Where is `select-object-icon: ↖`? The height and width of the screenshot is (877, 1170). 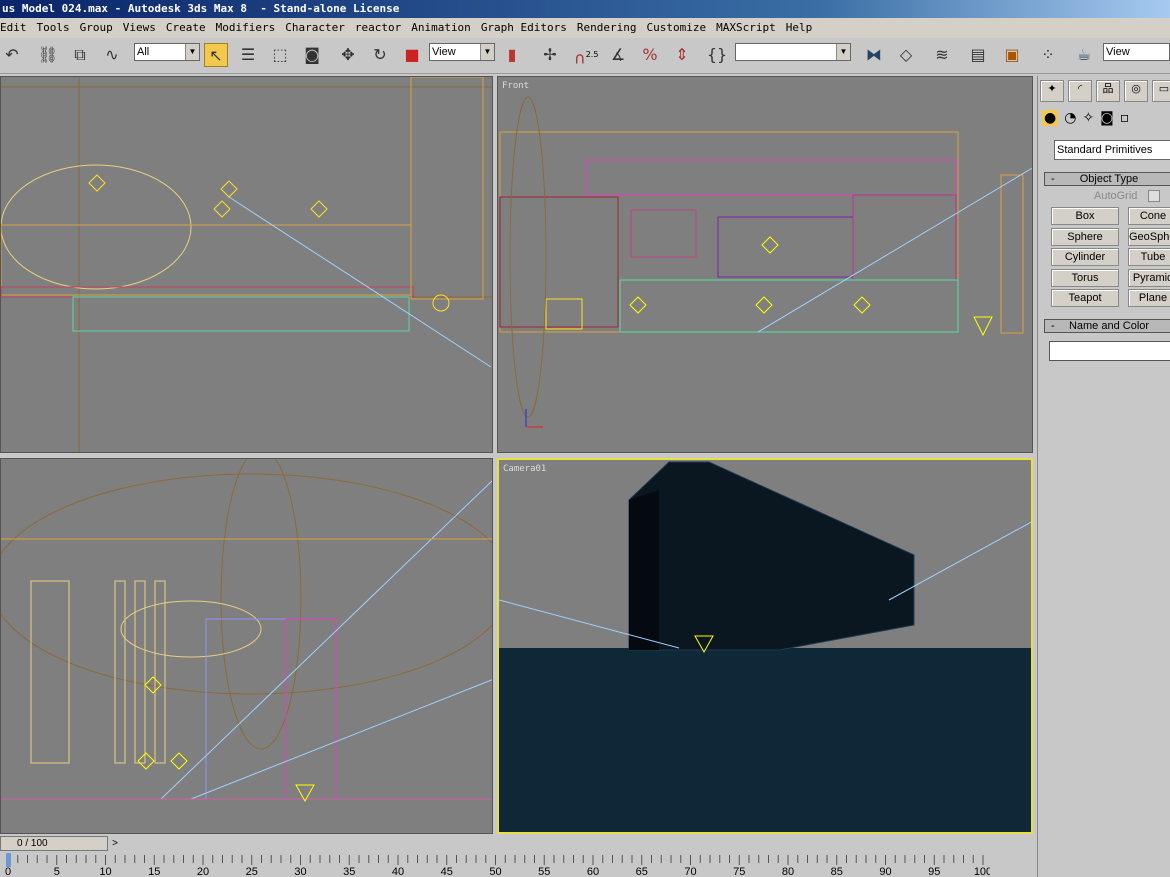 select-object-icon: ↖ is located at coordinates (216, 55).